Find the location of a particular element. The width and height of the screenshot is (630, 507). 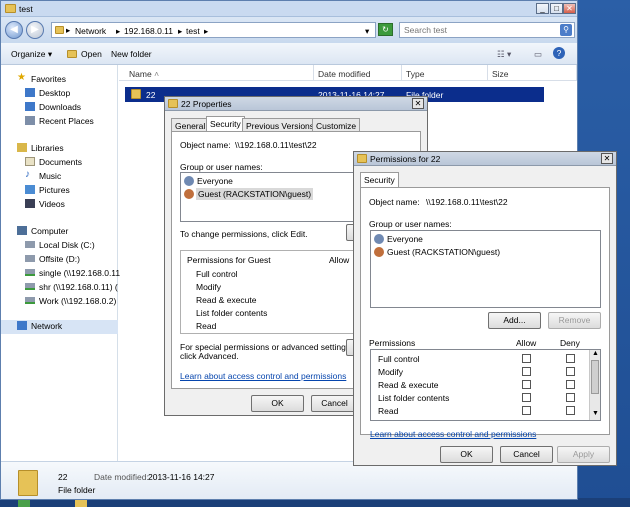

breadcrumb-network: Network is located at coordinates (90, 31).